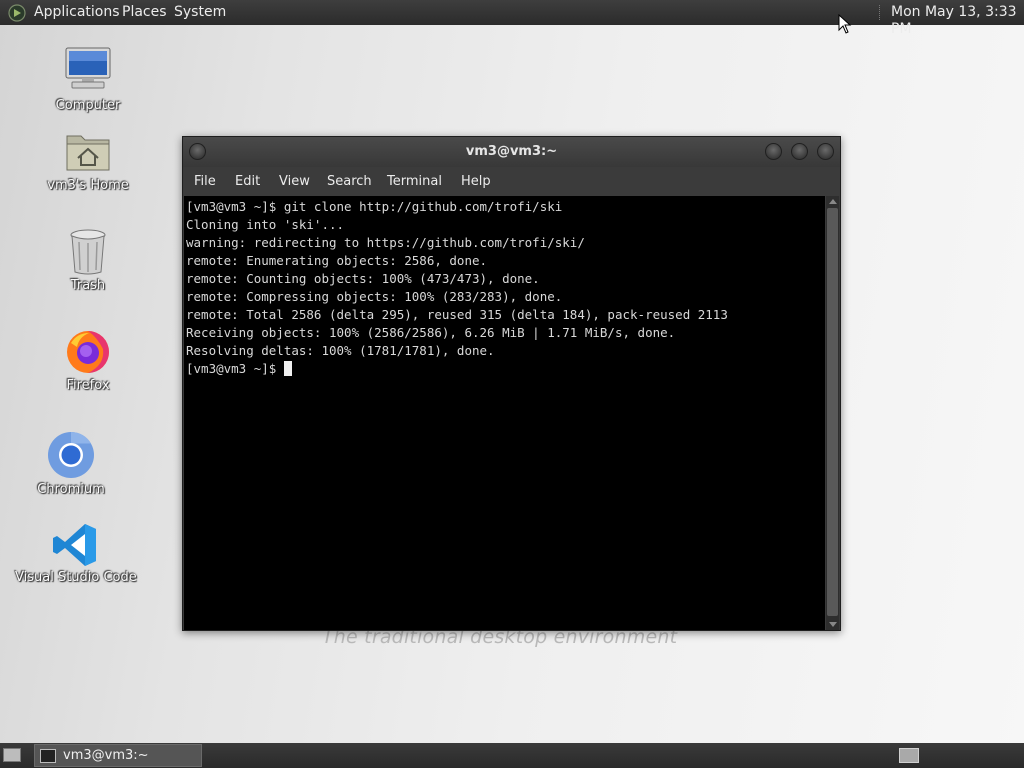  I want to click on trash-icon, so click(88, 252).